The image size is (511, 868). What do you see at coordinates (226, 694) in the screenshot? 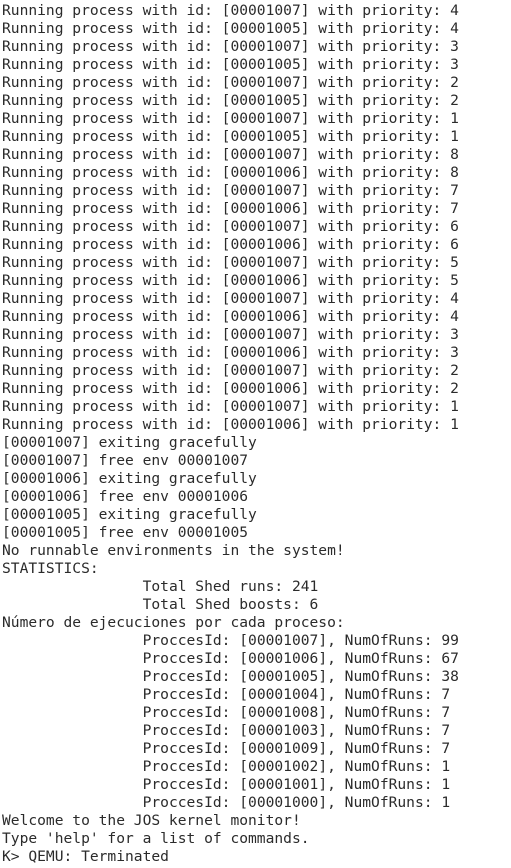
I see `terminal-line: ProccesId: [00001004], NumOfRuns: 7` at bounding box center [226, 694].